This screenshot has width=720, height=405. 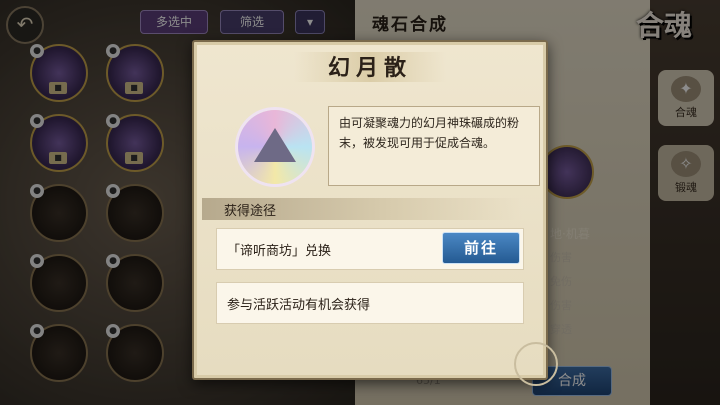 What do you see at coordinates (362, 209) in the screenshot?
I see `source-header: 获得途径` at bounding box center [362, 209].